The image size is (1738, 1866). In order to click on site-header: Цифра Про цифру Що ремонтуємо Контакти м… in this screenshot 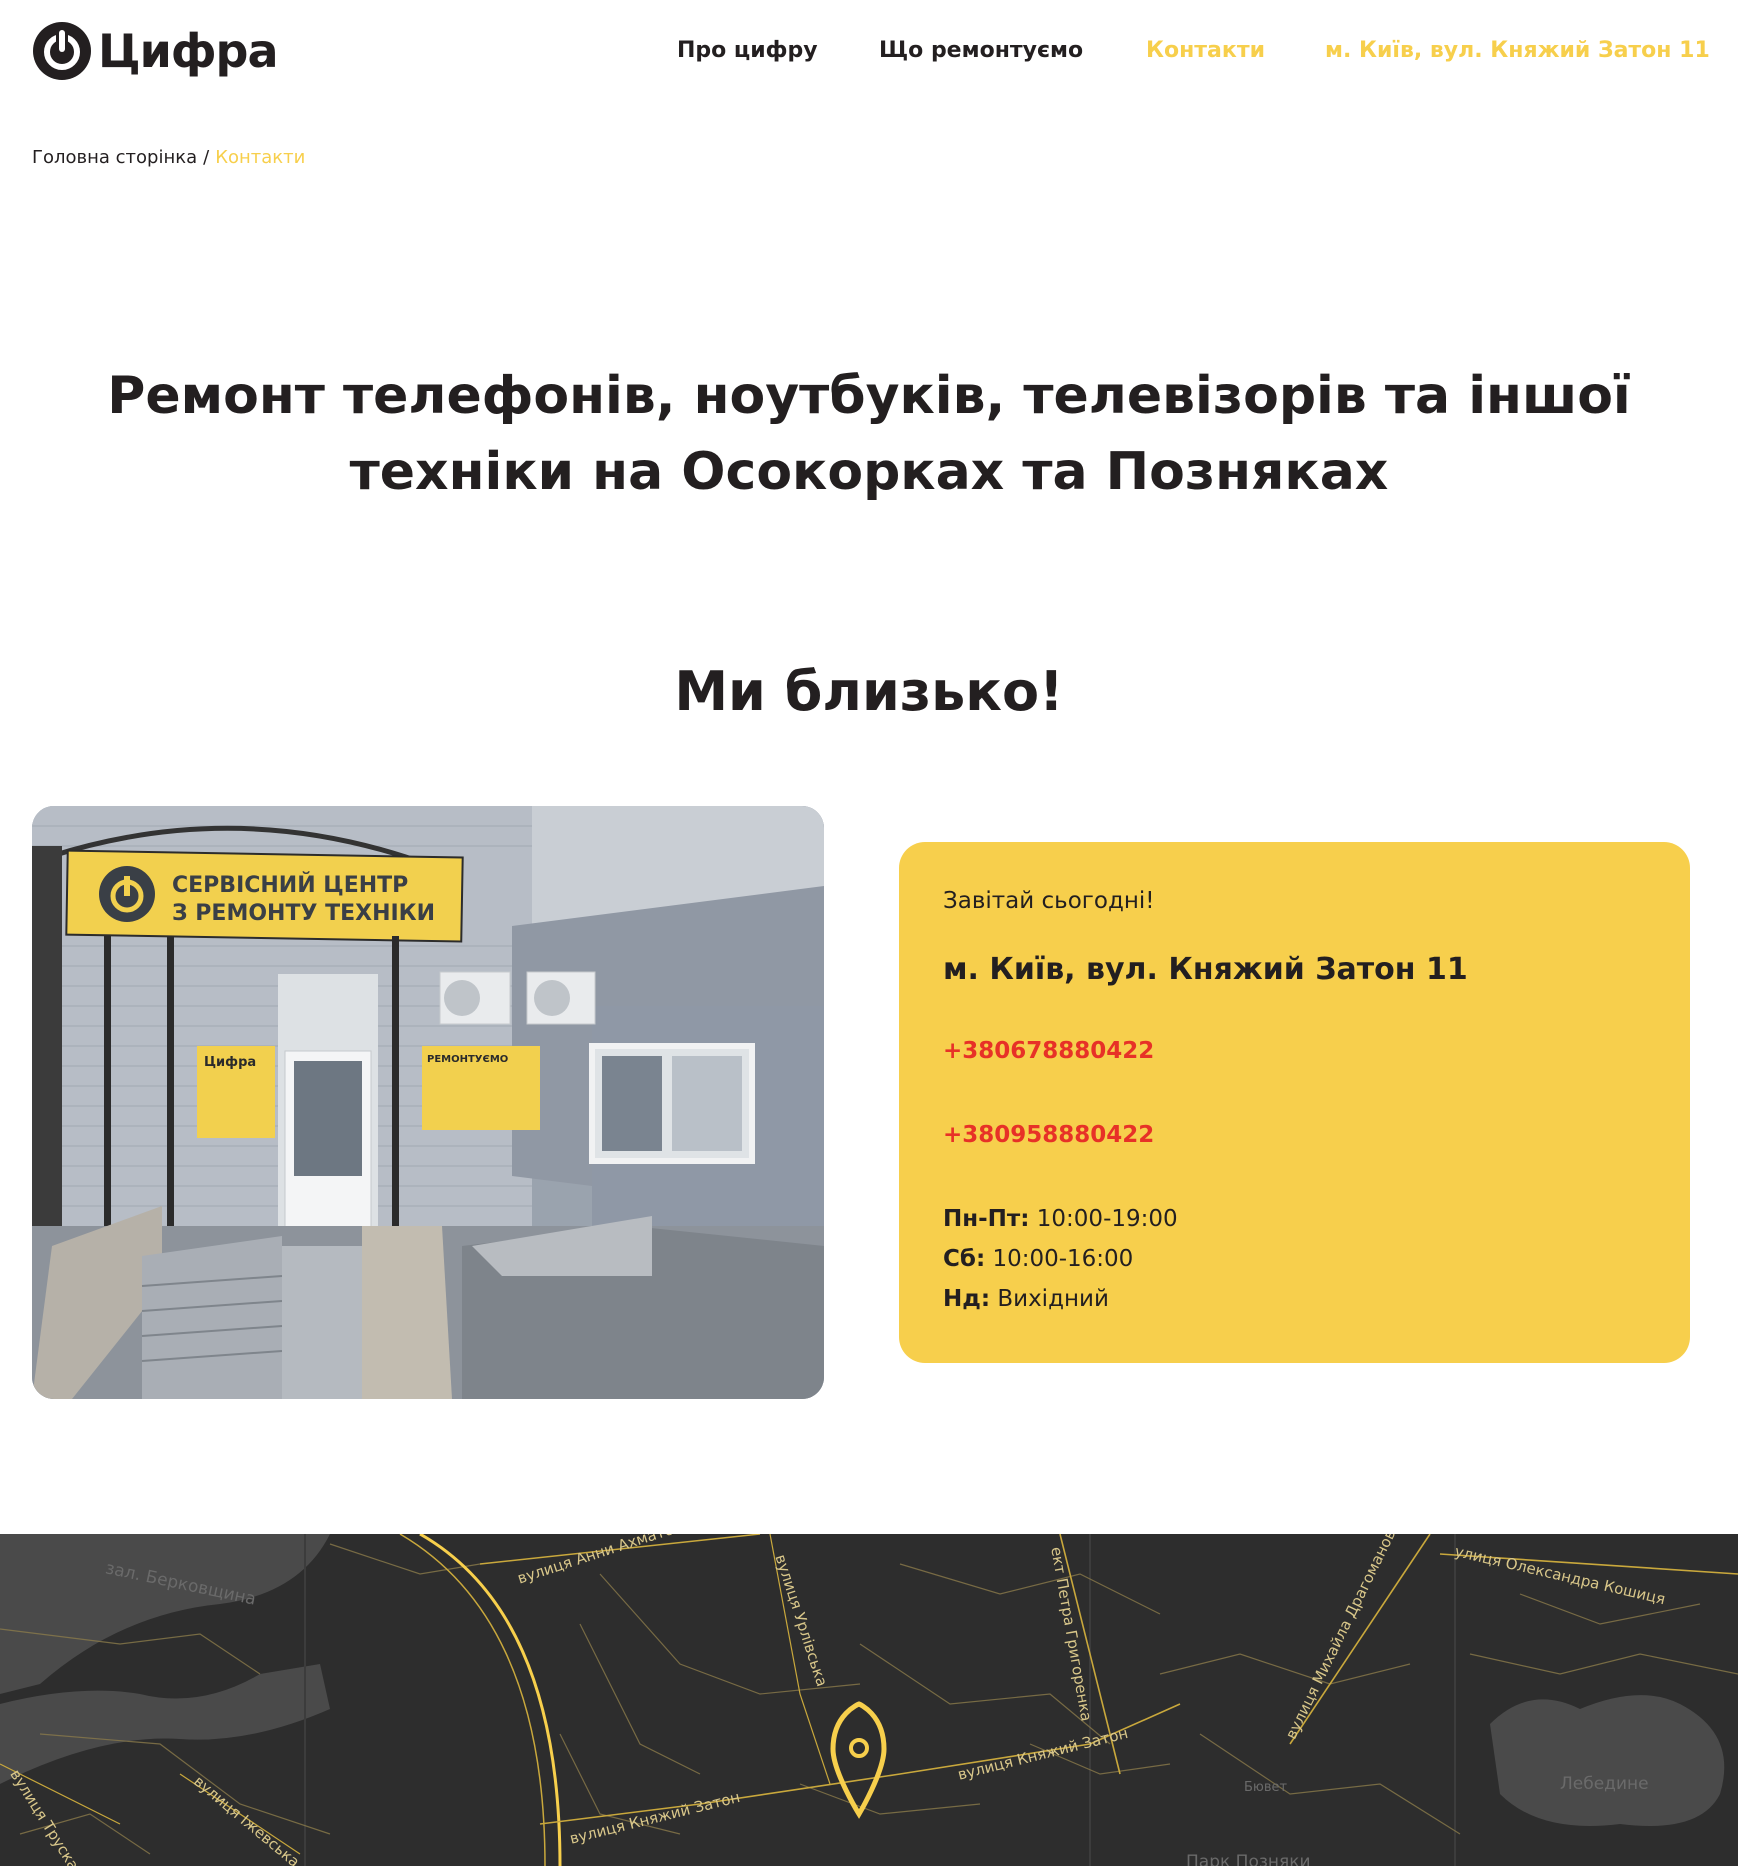, I will do `click(869, 52)`.